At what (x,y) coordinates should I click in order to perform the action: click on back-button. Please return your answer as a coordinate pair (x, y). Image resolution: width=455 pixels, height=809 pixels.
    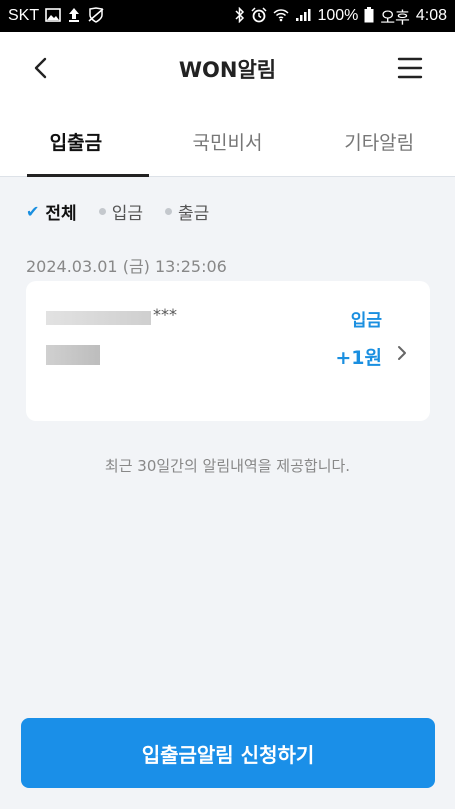
    Looking at the image, I should click on (42, 68).